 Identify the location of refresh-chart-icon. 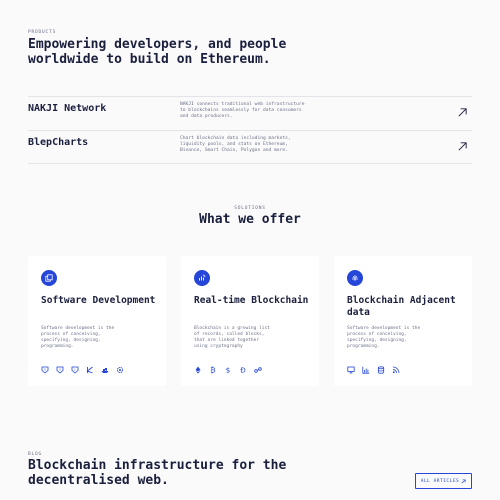
(202, 278).